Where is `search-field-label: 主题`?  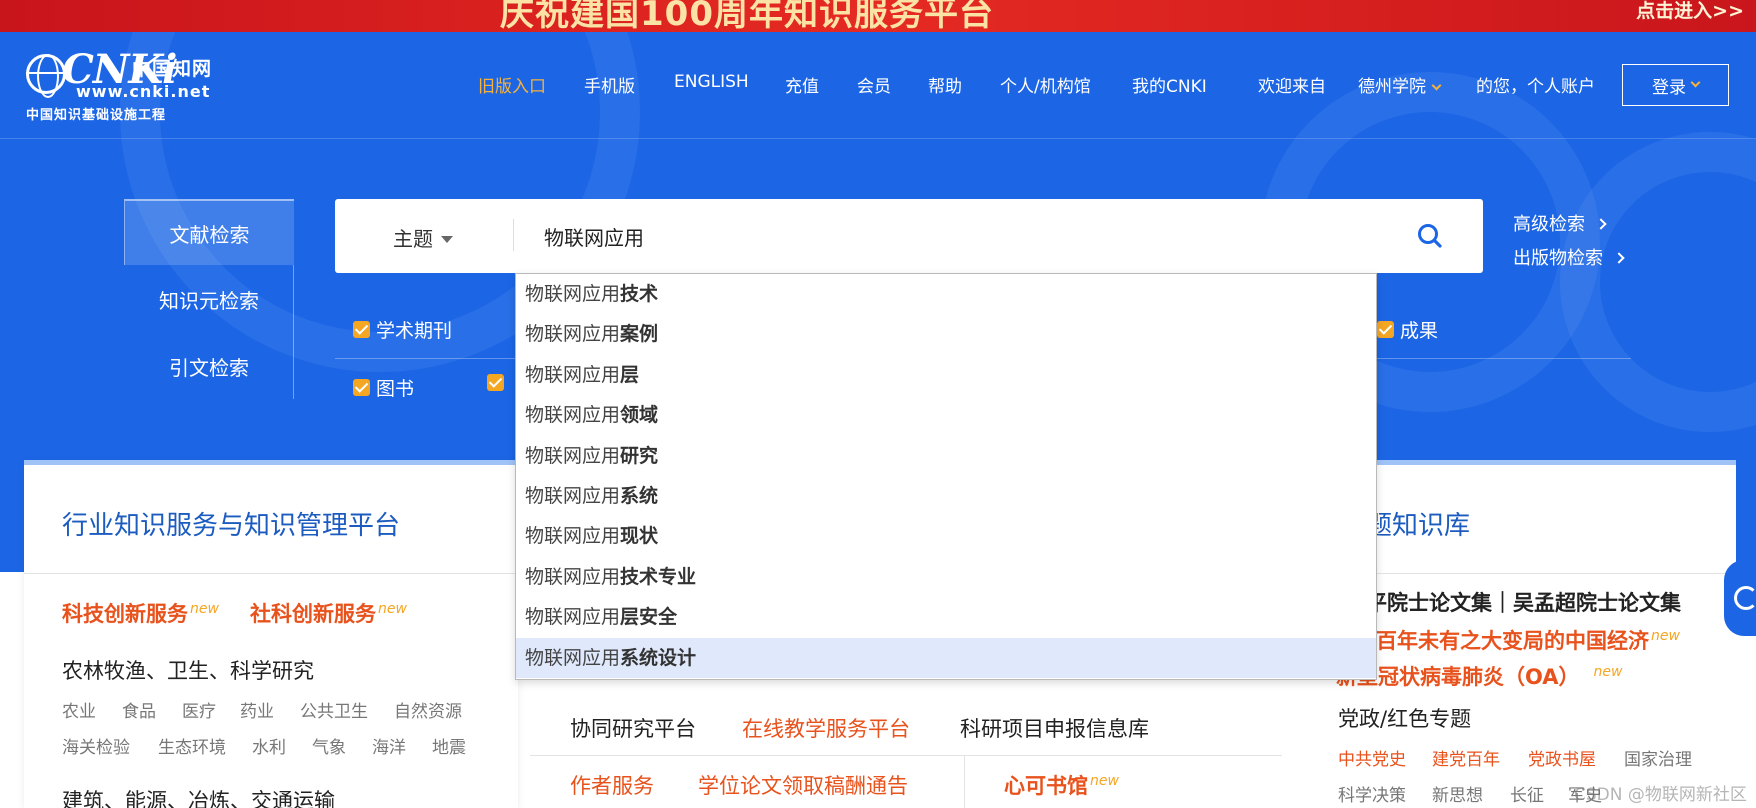
search-field-label: 主题 is located at coordinates (413, 239).